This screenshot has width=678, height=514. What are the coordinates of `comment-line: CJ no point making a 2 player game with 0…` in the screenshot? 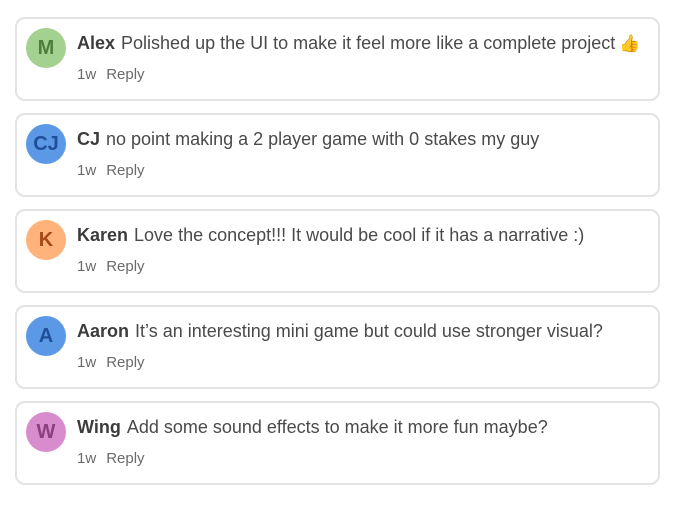 It's located at (362, 139).